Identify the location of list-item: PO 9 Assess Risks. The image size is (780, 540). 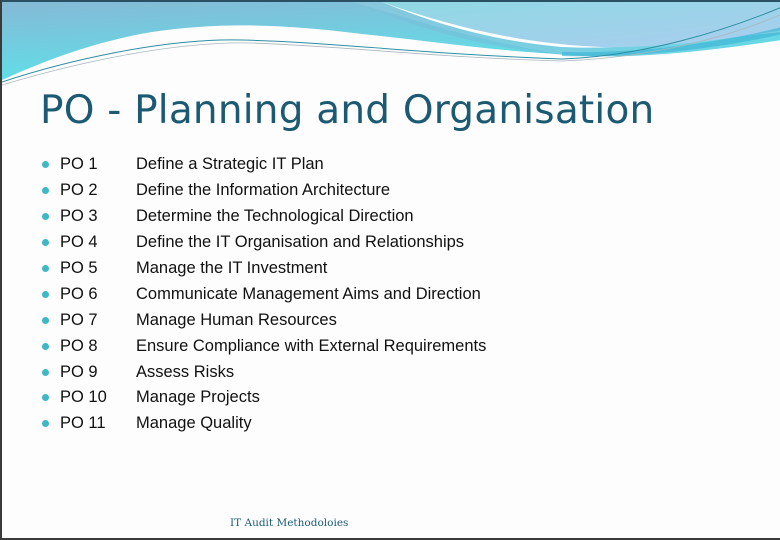
(264, 372).